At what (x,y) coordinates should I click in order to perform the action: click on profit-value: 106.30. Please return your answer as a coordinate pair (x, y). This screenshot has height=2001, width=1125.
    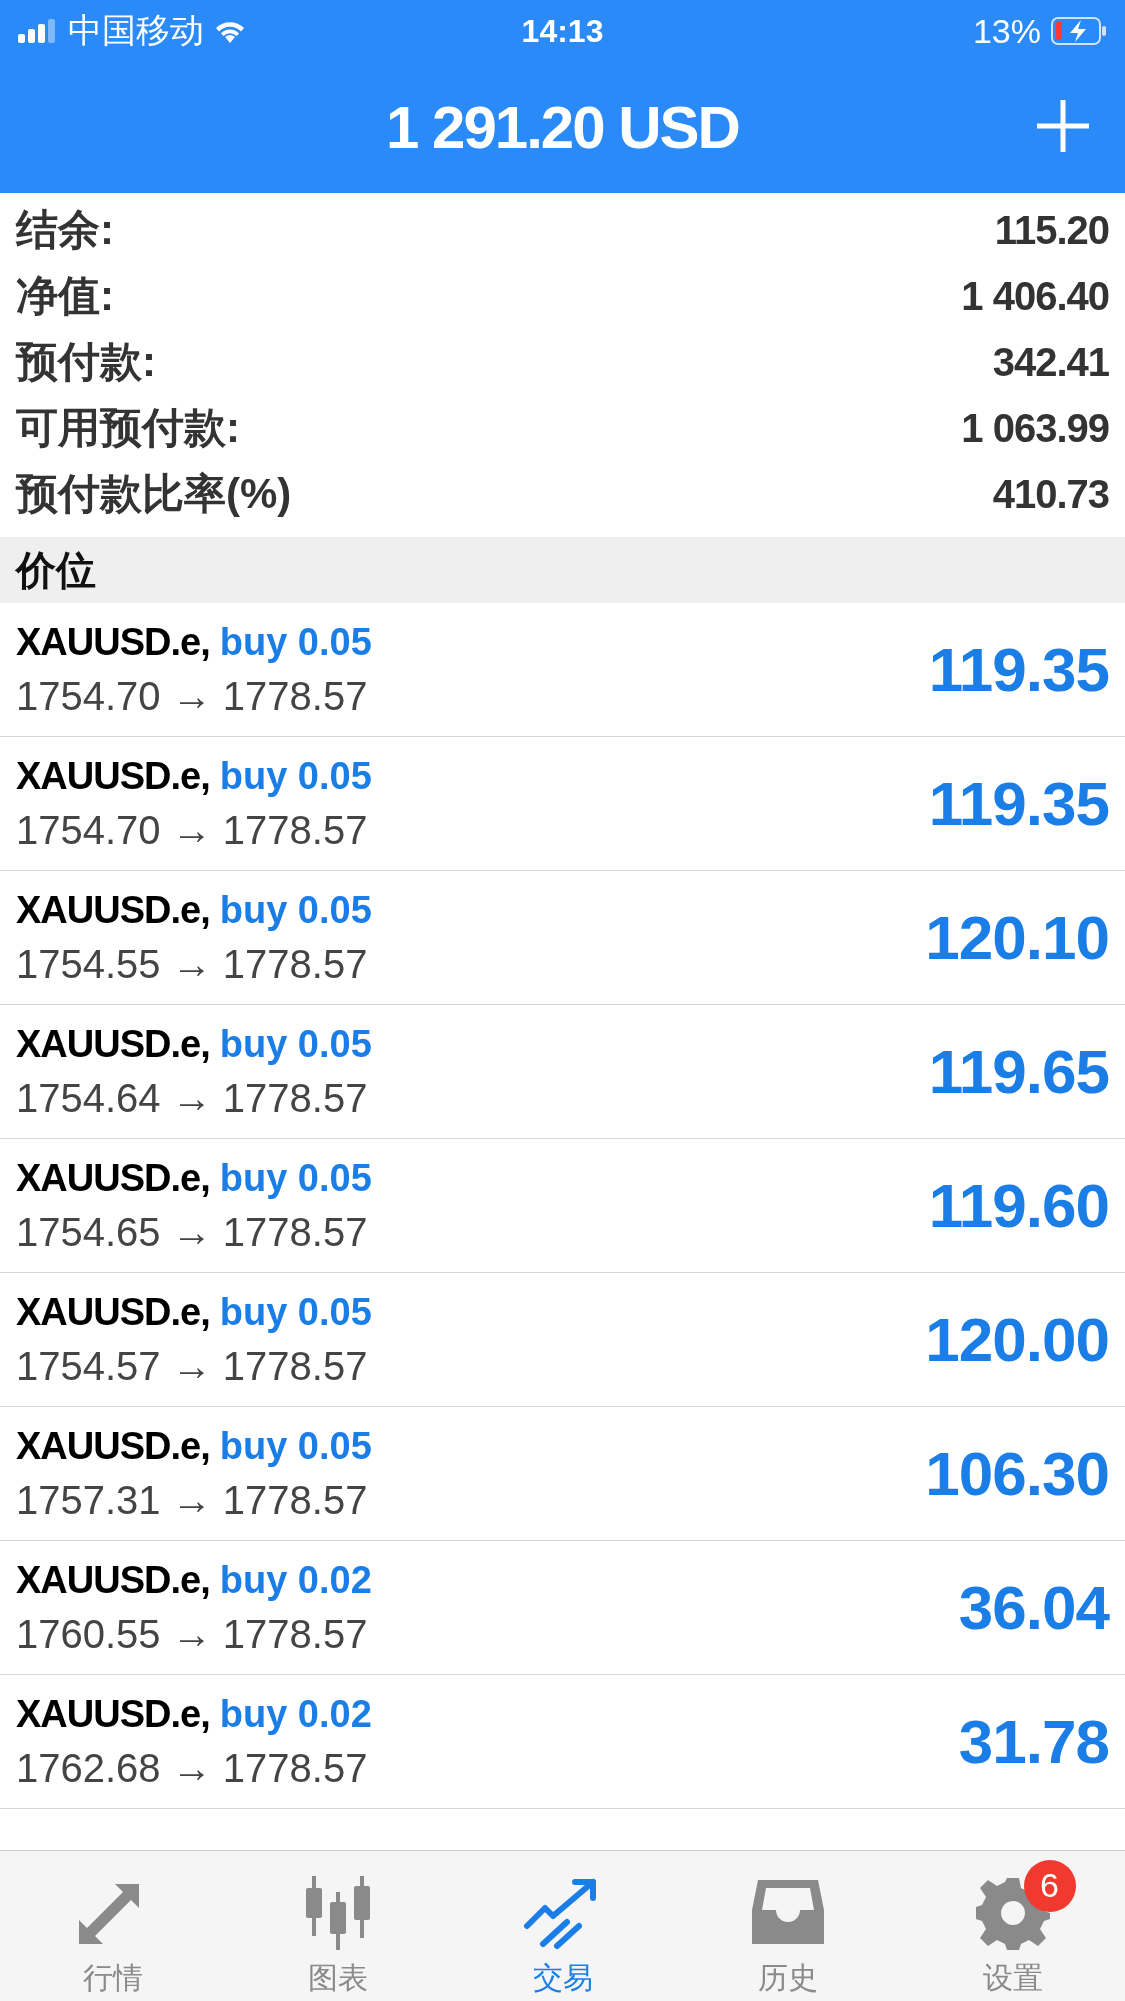
    Looking at the image, I should click on (1017, 1473).